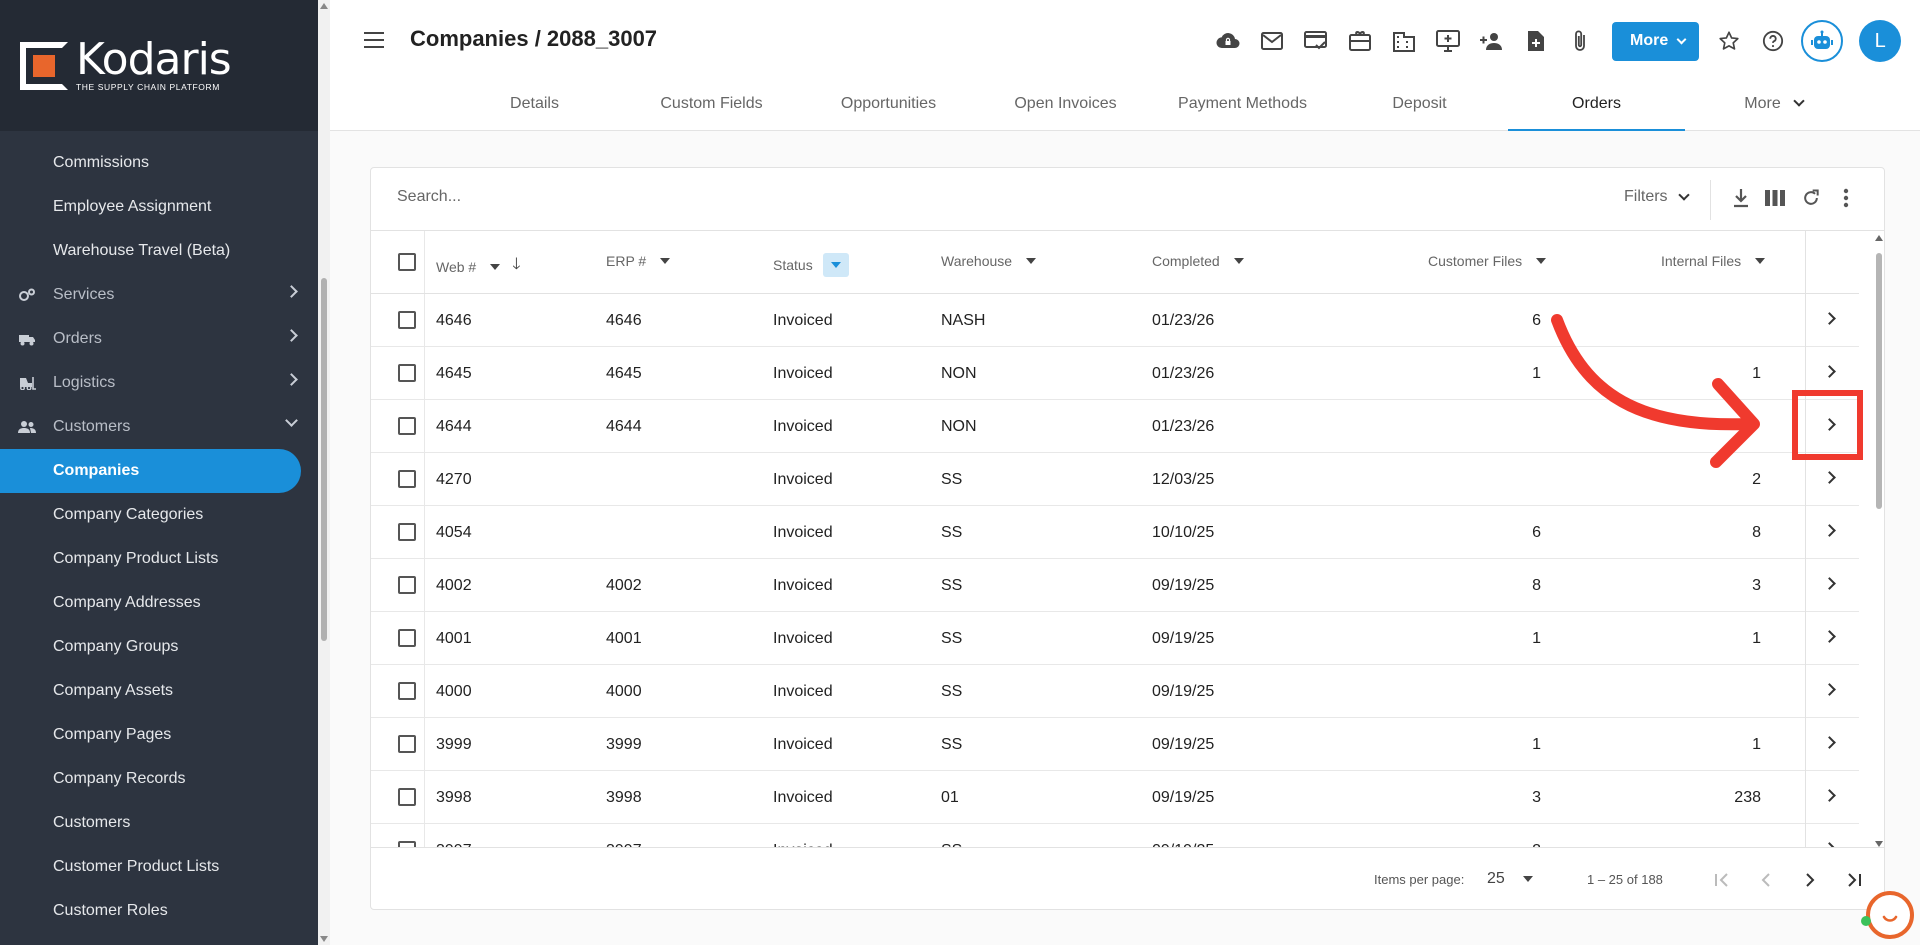 The height and width of the screenshot is (945, 1920). What do you see at coordinates (1065, 106) in the screenshot?
I see `tab-open-invoices: Open Invoices` at bounding box center [1065, 106].